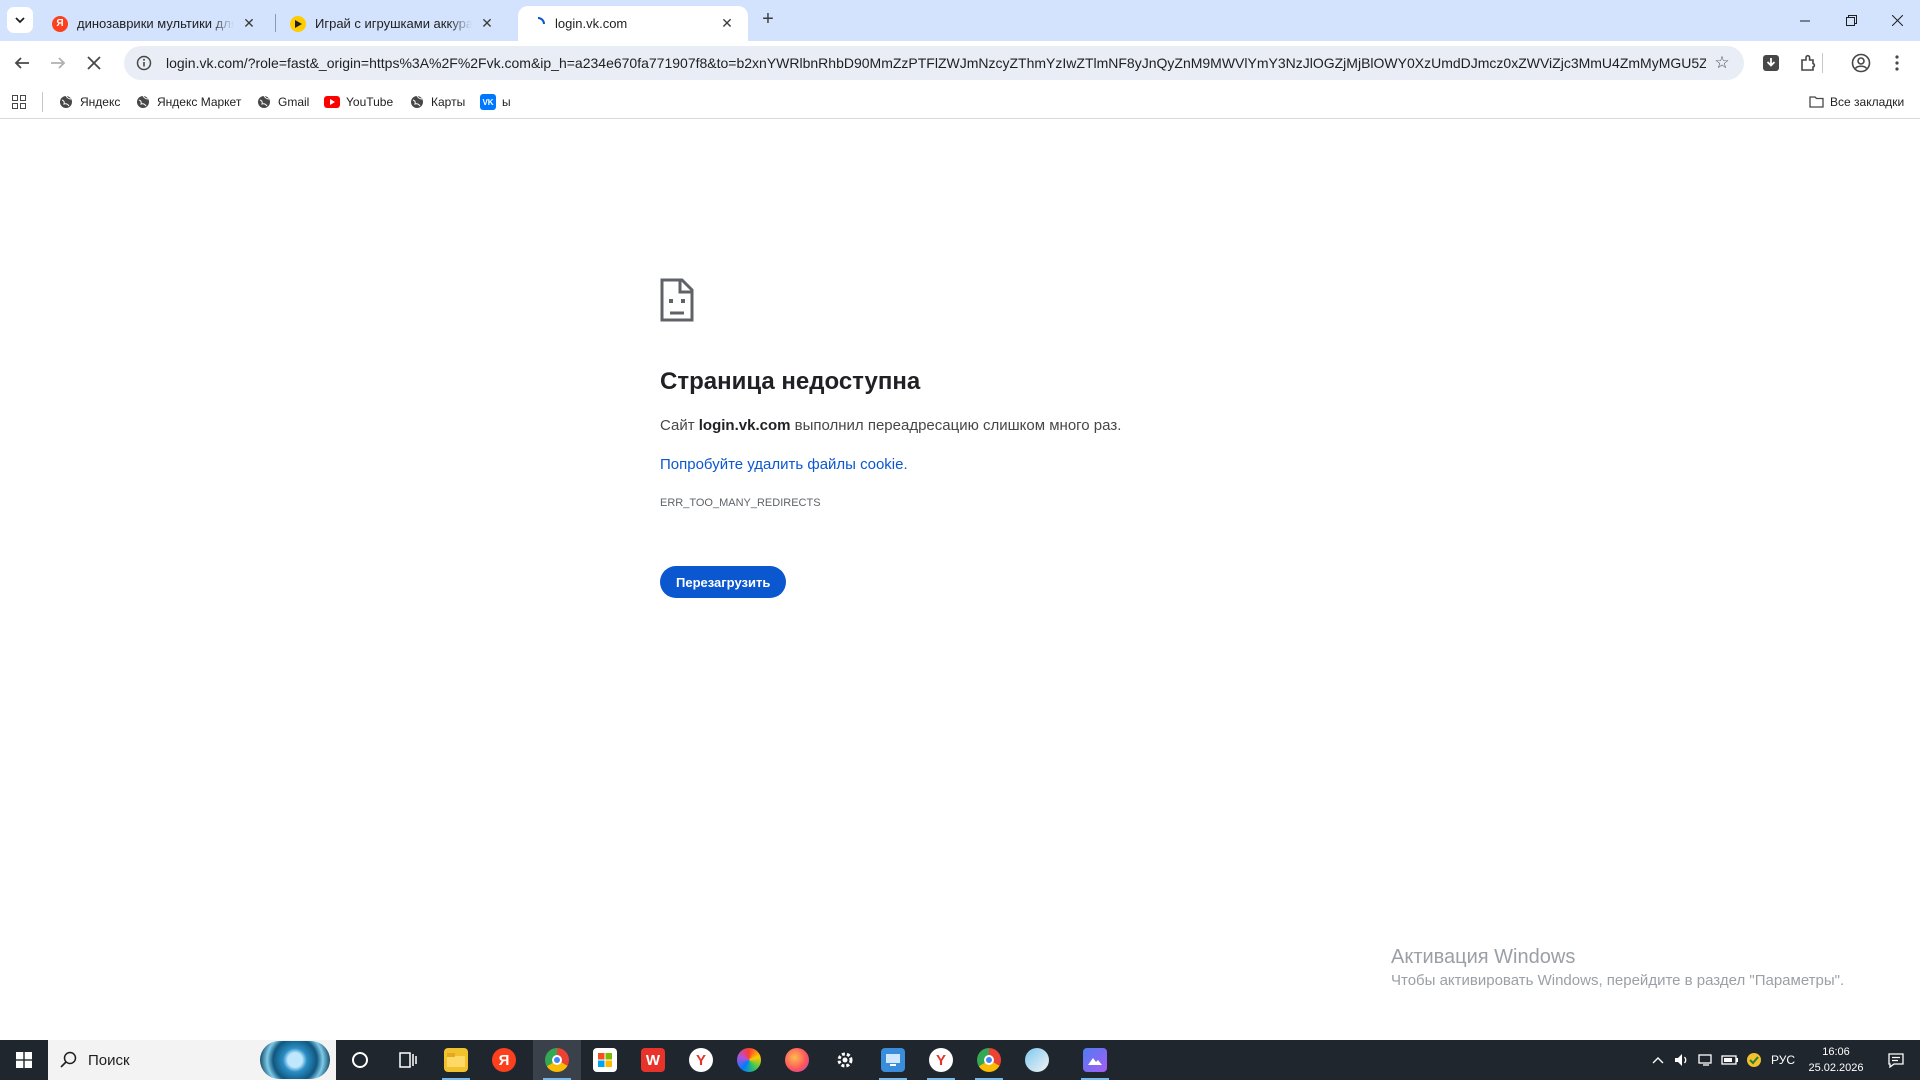 Image resolution: width=1920 pixels, height=1080 pixels. I want to click on taskbar-app-paint, so click(1037, 1060).